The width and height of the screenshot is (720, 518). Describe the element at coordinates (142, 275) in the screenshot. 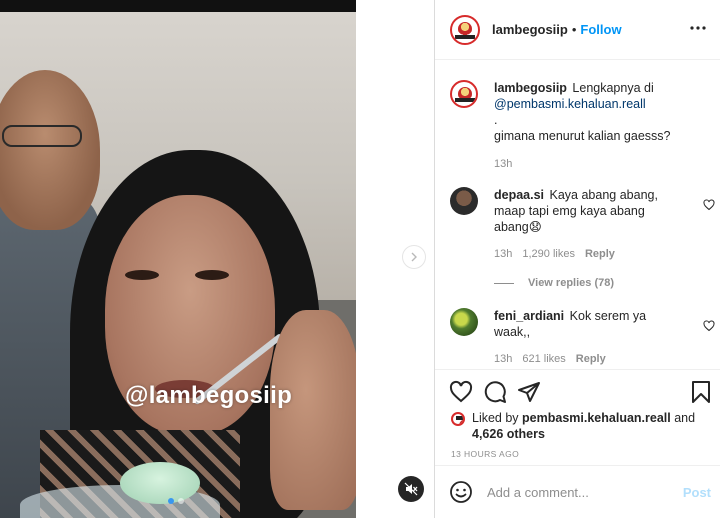

I see `woman-eye-left` at that location.